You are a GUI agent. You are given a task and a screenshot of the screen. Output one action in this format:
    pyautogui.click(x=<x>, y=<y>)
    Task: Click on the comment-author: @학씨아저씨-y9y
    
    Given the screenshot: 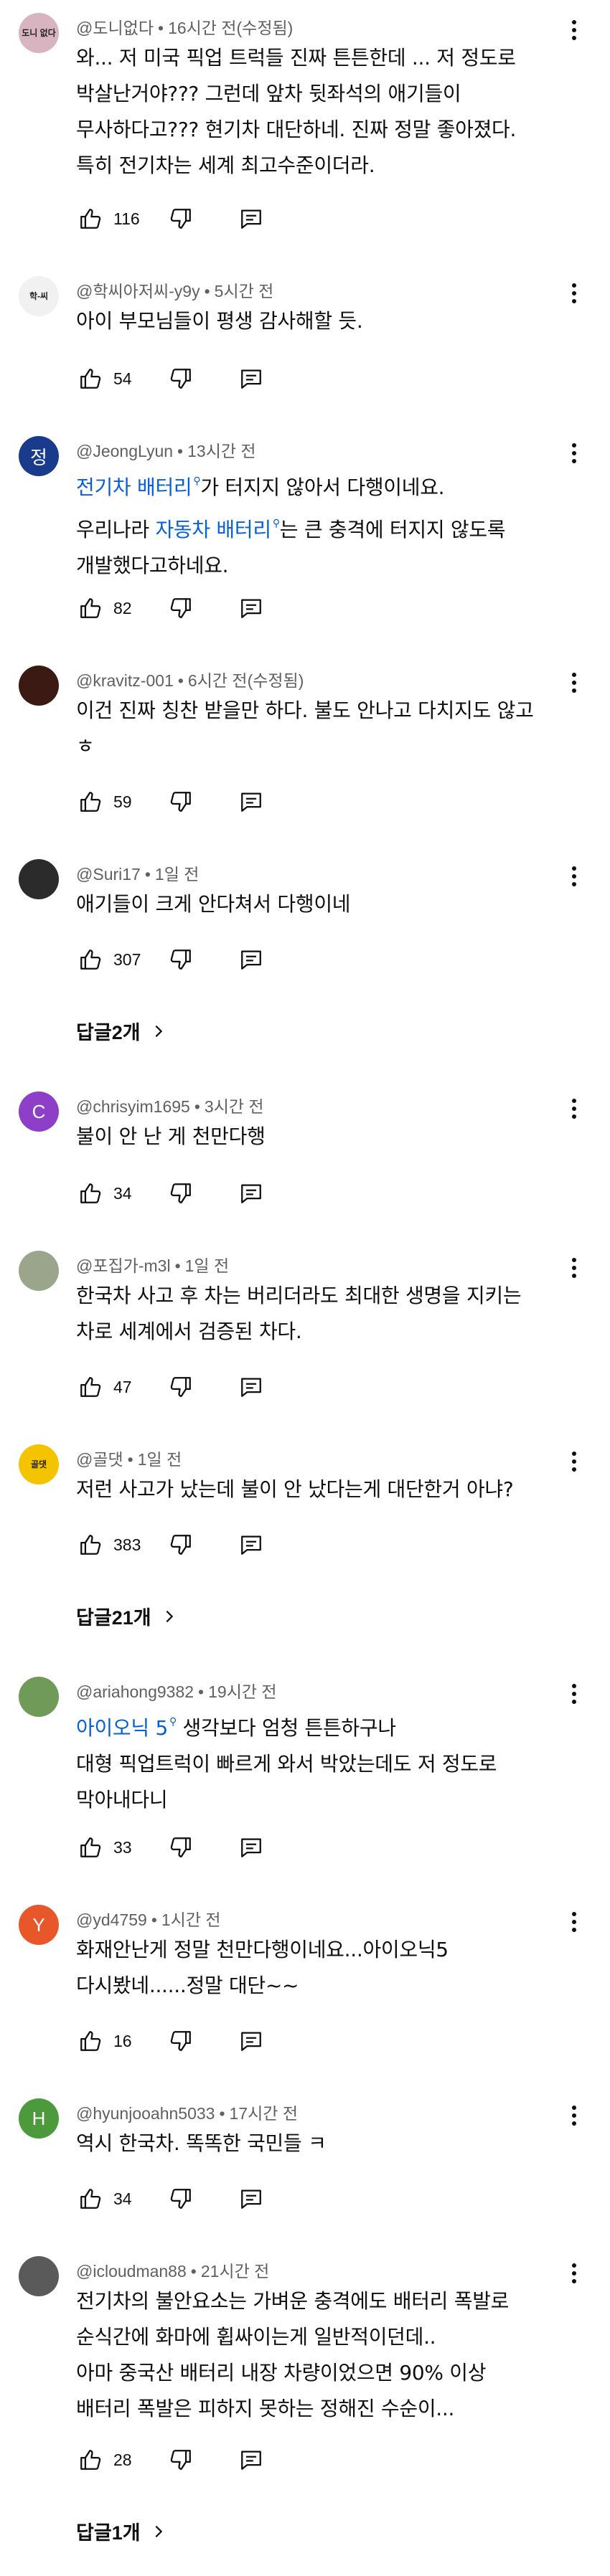 What is the action you would take?
    pyautogui.click(x=138, y=291)
    